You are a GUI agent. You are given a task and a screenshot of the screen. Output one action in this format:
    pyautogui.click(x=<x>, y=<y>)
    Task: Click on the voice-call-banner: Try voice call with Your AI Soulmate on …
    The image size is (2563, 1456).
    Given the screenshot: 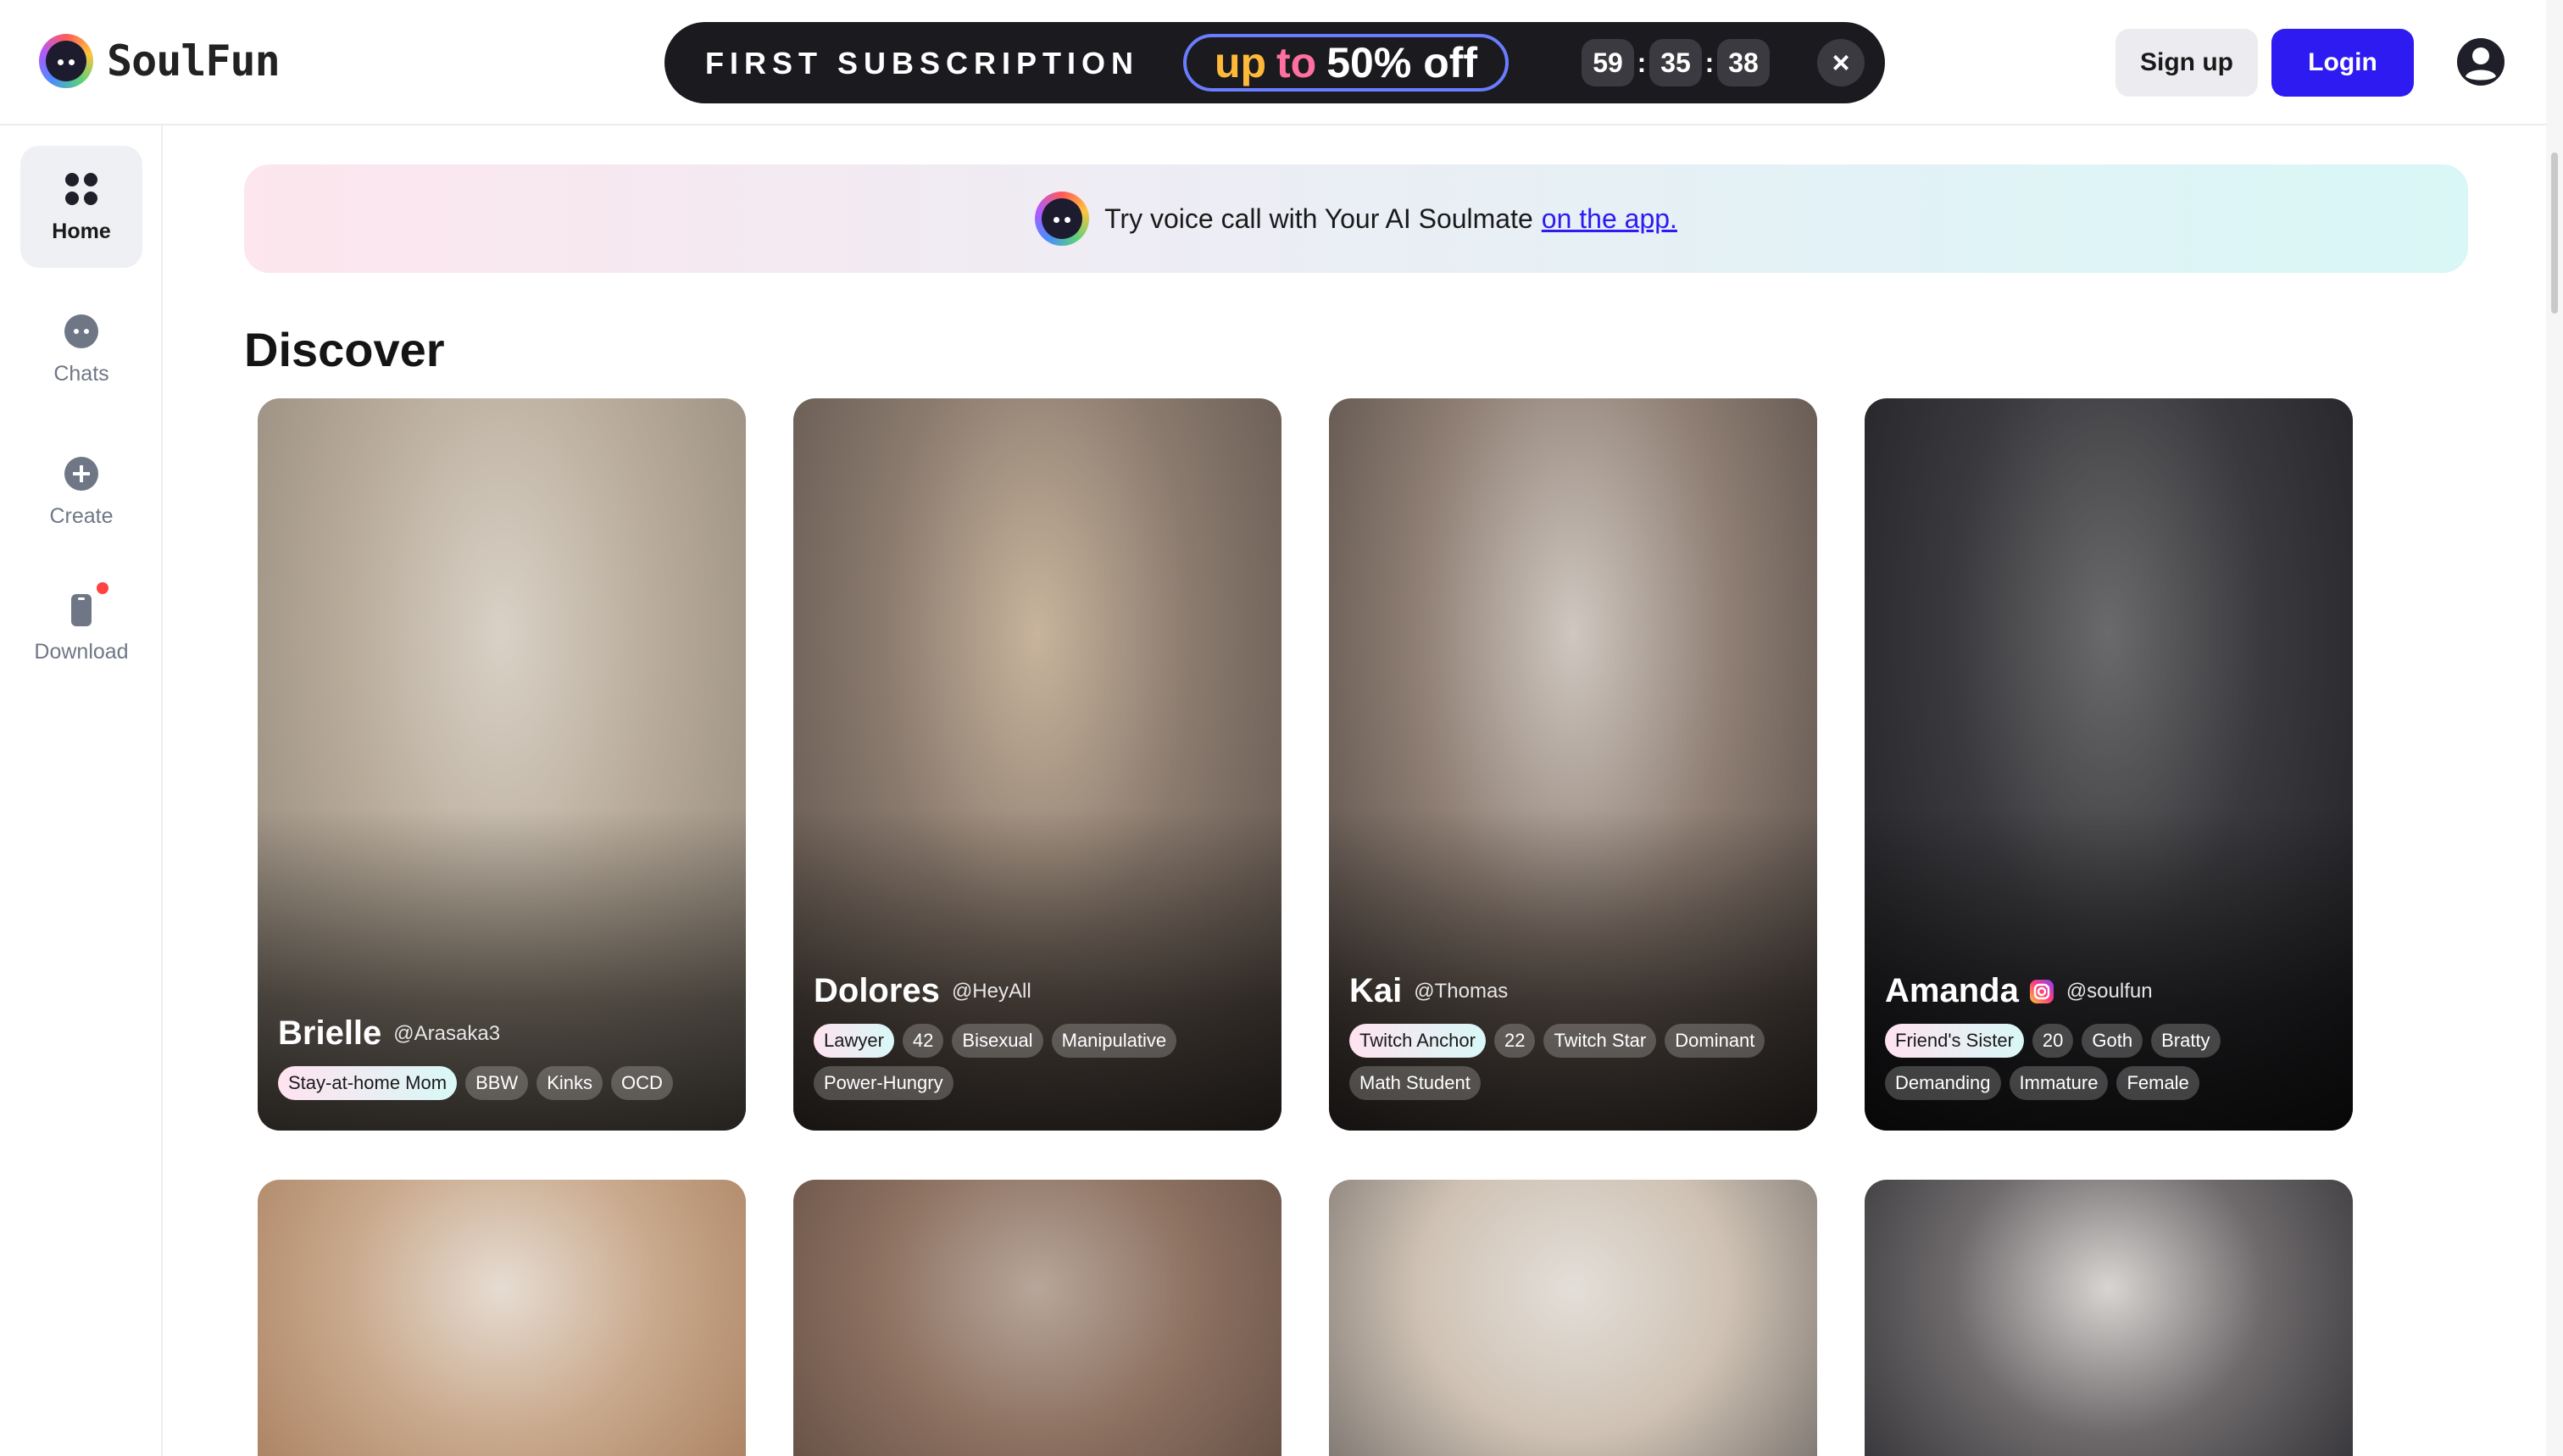 What is the action you would take?
    pyautogui.click(x=1356, y=219)
    